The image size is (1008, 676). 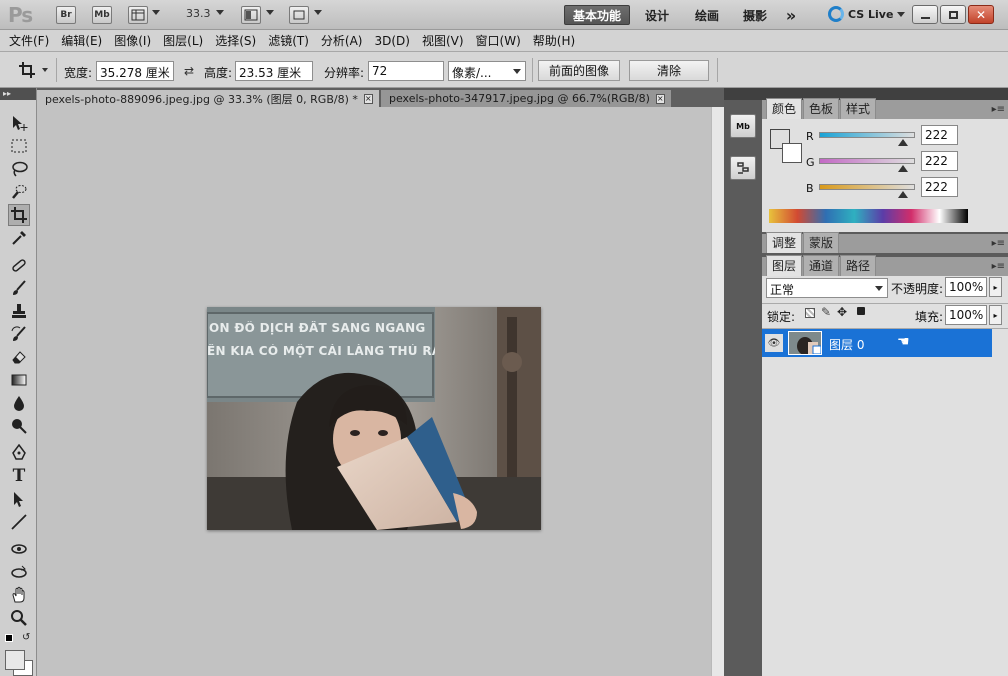 What do you see at coordinates (717, 391) in the screenshot?
I see `vertical-scrollbar` at bounding box center [717, 391].